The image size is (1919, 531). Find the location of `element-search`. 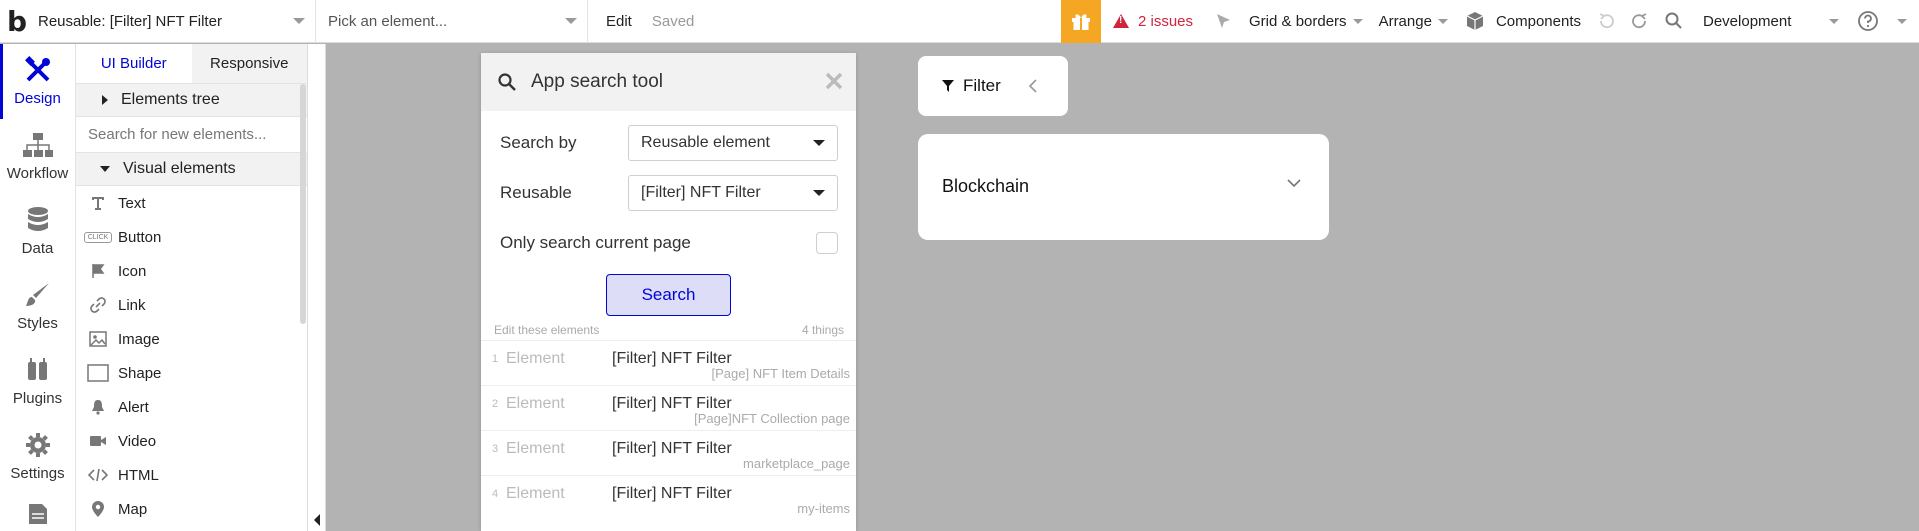

element-search is located at coordinates (191, 135).